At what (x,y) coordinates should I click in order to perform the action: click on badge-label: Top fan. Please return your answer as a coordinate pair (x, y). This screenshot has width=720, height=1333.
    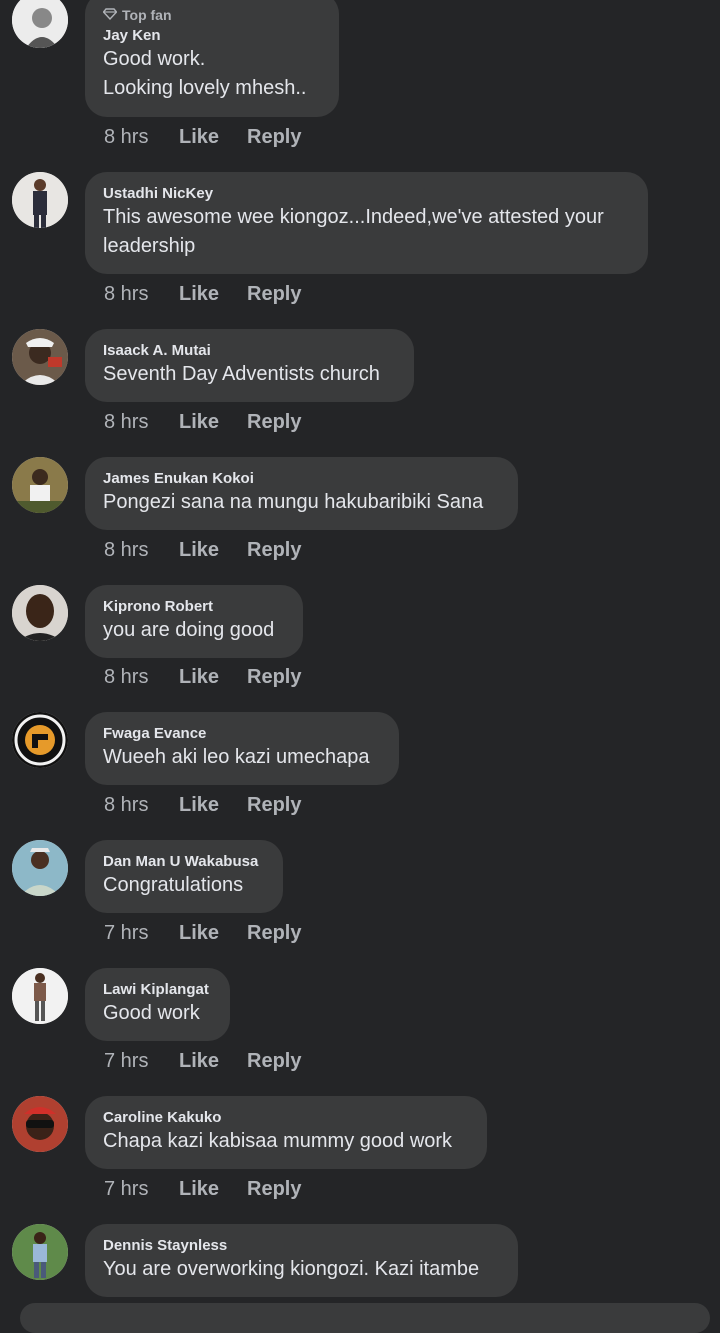
    Looking at the image, I should click on (147, 15).